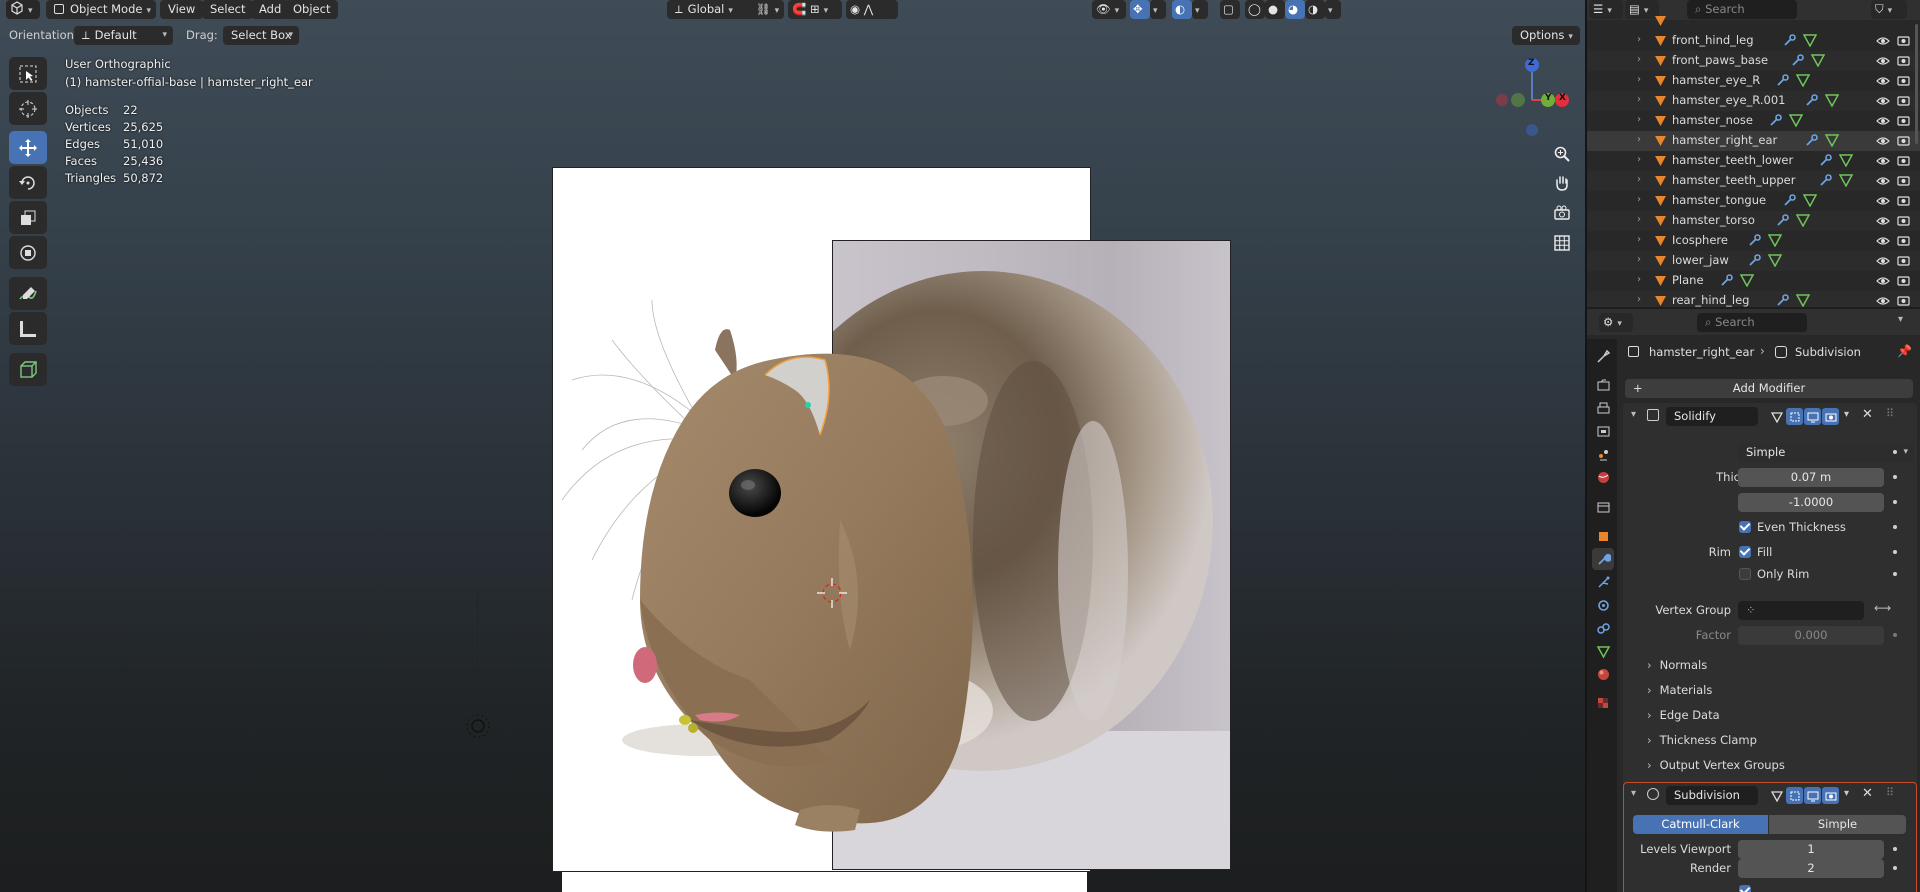 This screenshot has height=892, width=1920. Describe the element at coordinates (28, 147) in the screenshot. I see `tool-move` at that location.